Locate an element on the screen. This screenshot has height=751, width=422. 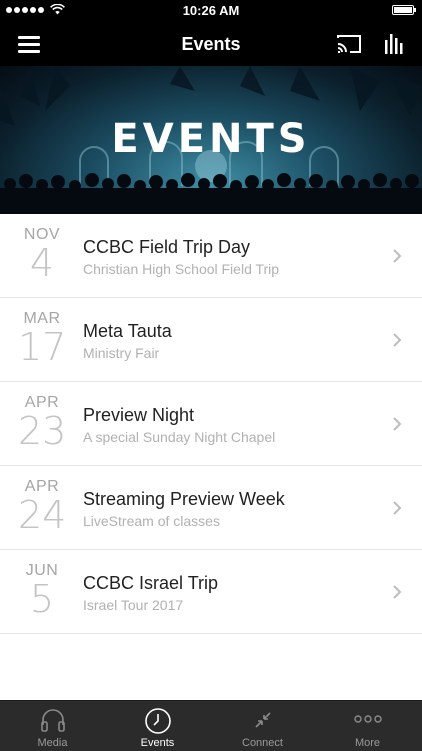
event-date: NOV 4 is located at coordinates (42, 254).